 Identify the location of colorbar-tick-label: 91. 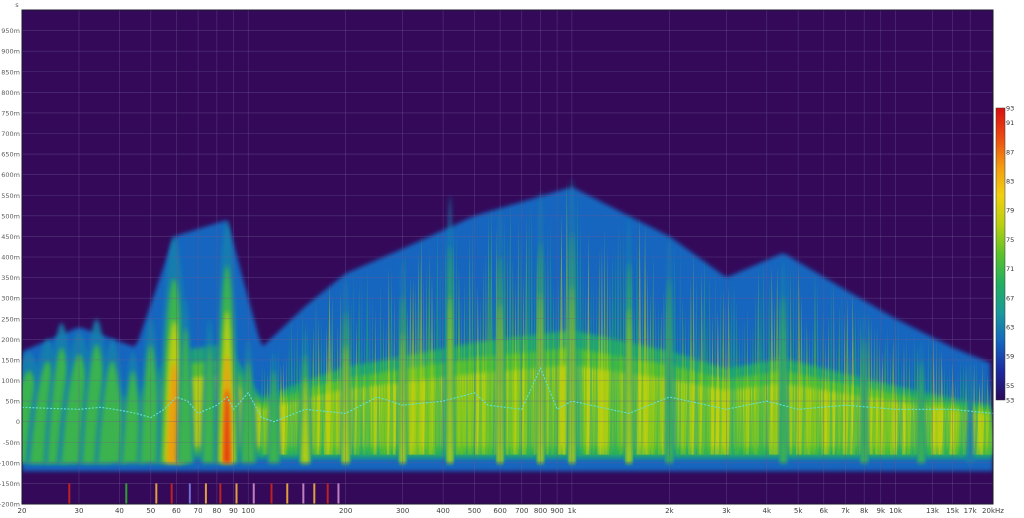
(1010, 123).